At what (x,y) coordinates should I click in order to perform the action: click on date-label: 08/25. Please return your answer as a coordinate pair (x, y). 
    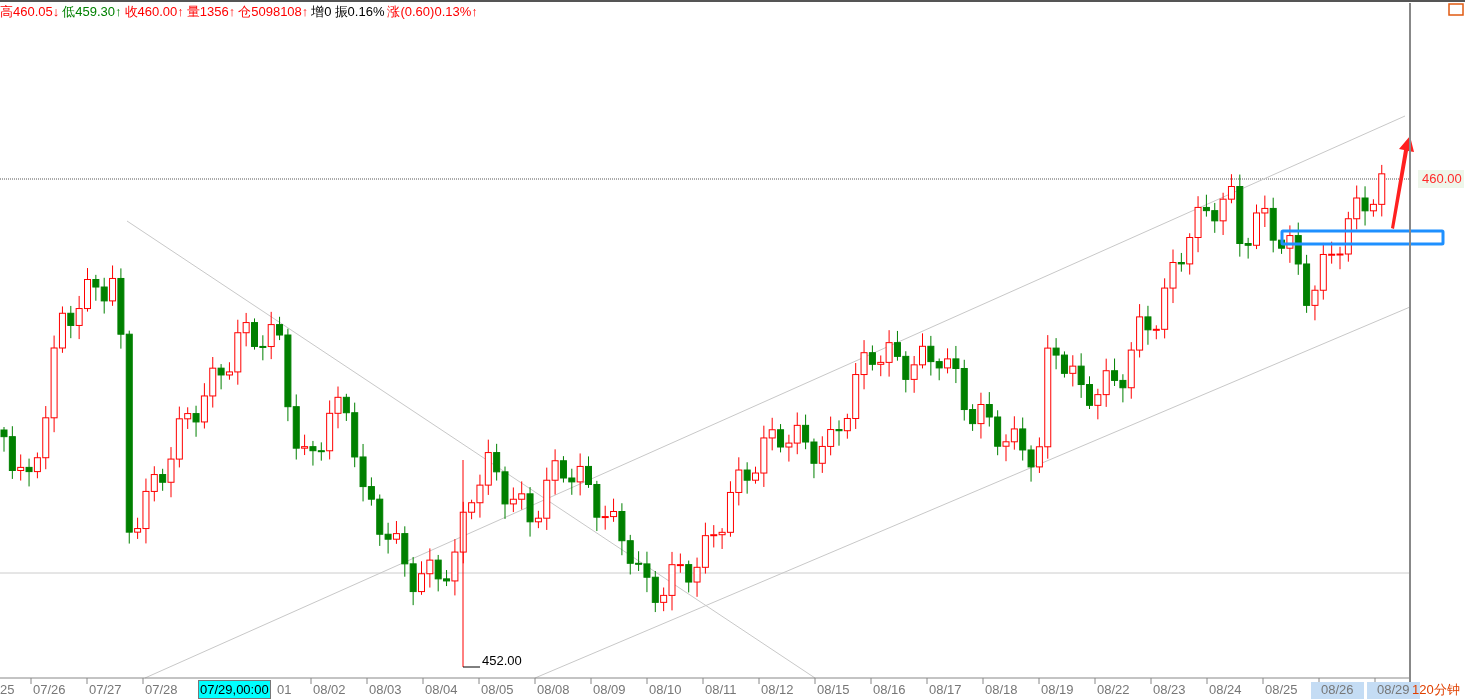
    Looking at the image, I should click on (1281, 690).